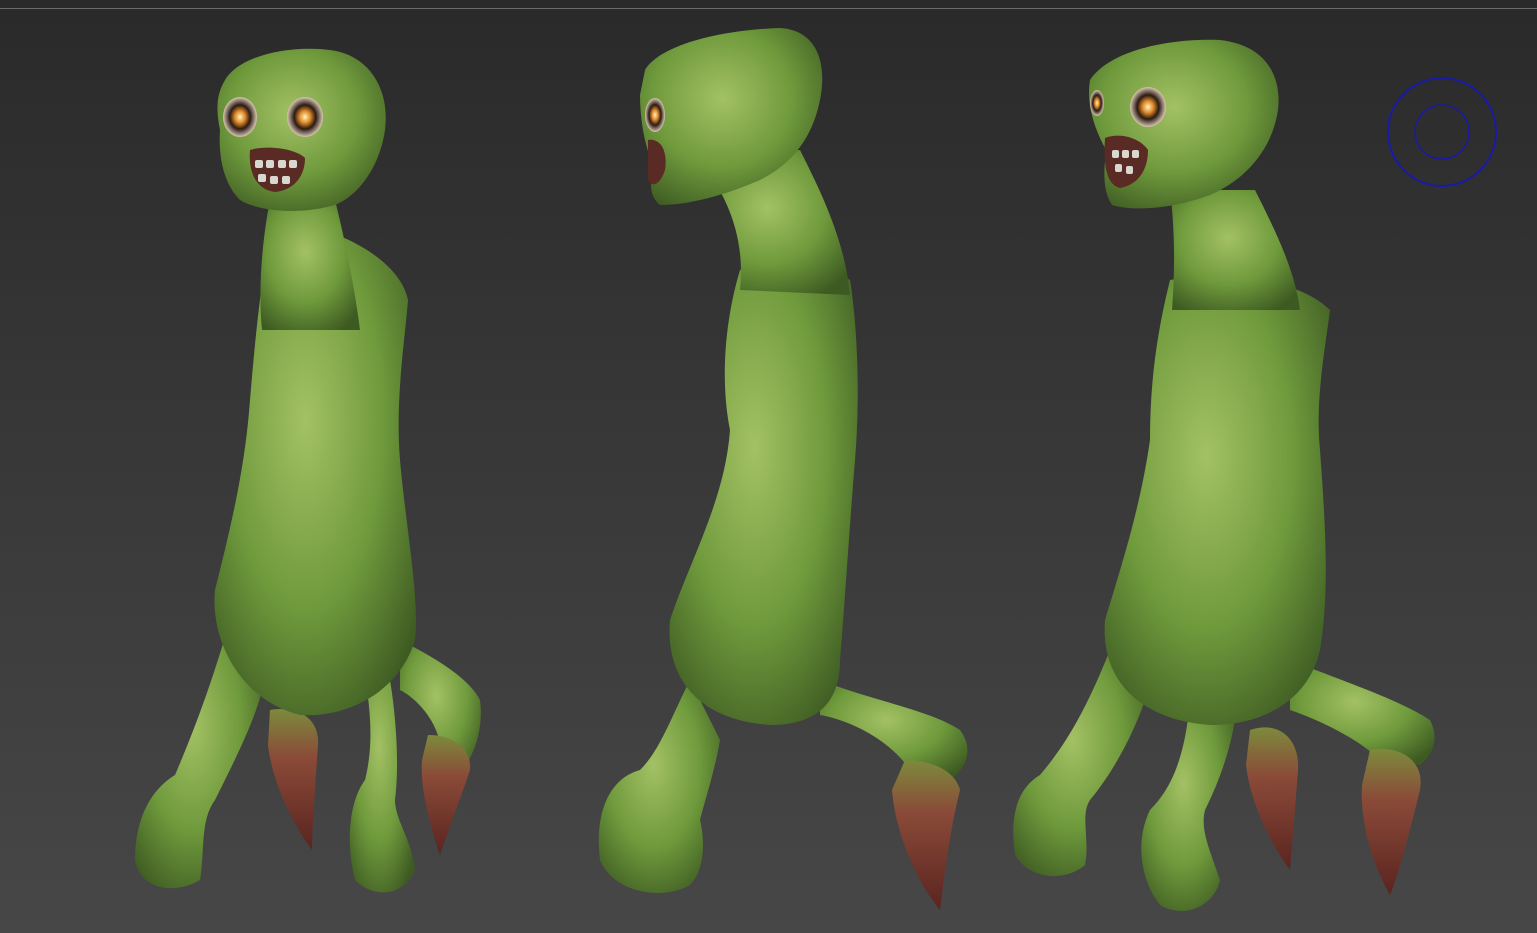  I want to click on front-claw-right, so click(446, 795).